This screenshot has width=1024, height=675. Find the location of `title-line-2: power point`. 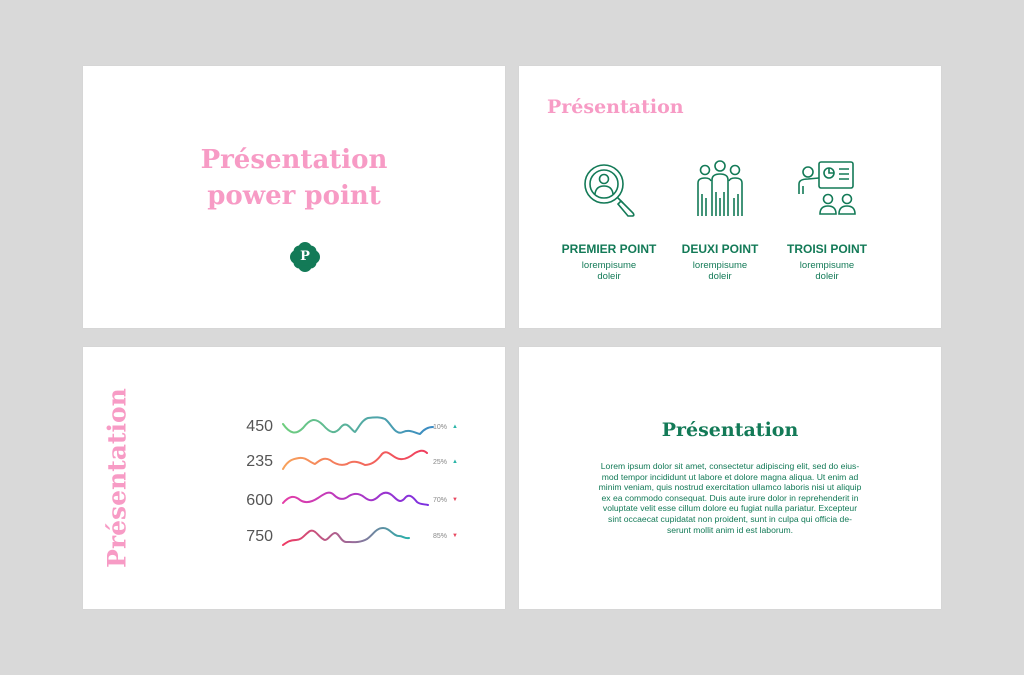

title-line-2: power point is located at coordinates (294, 196).